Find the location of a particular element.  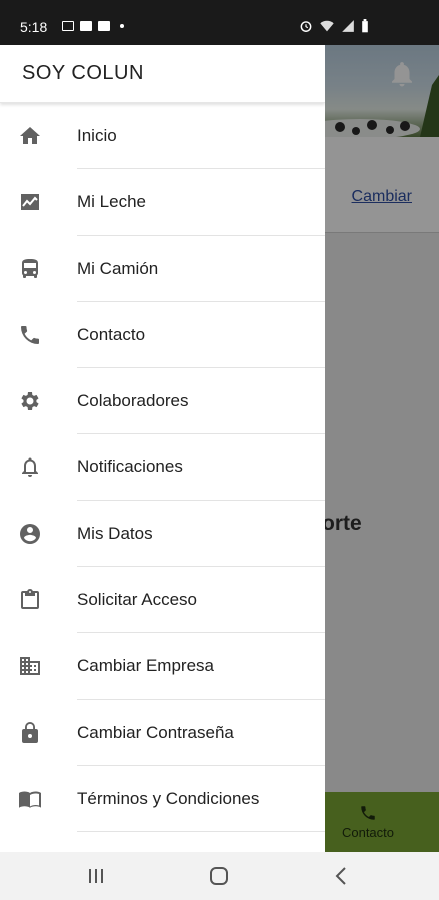

menu-item-label: Términos y Condiciones is located at coordinates (168, 798).